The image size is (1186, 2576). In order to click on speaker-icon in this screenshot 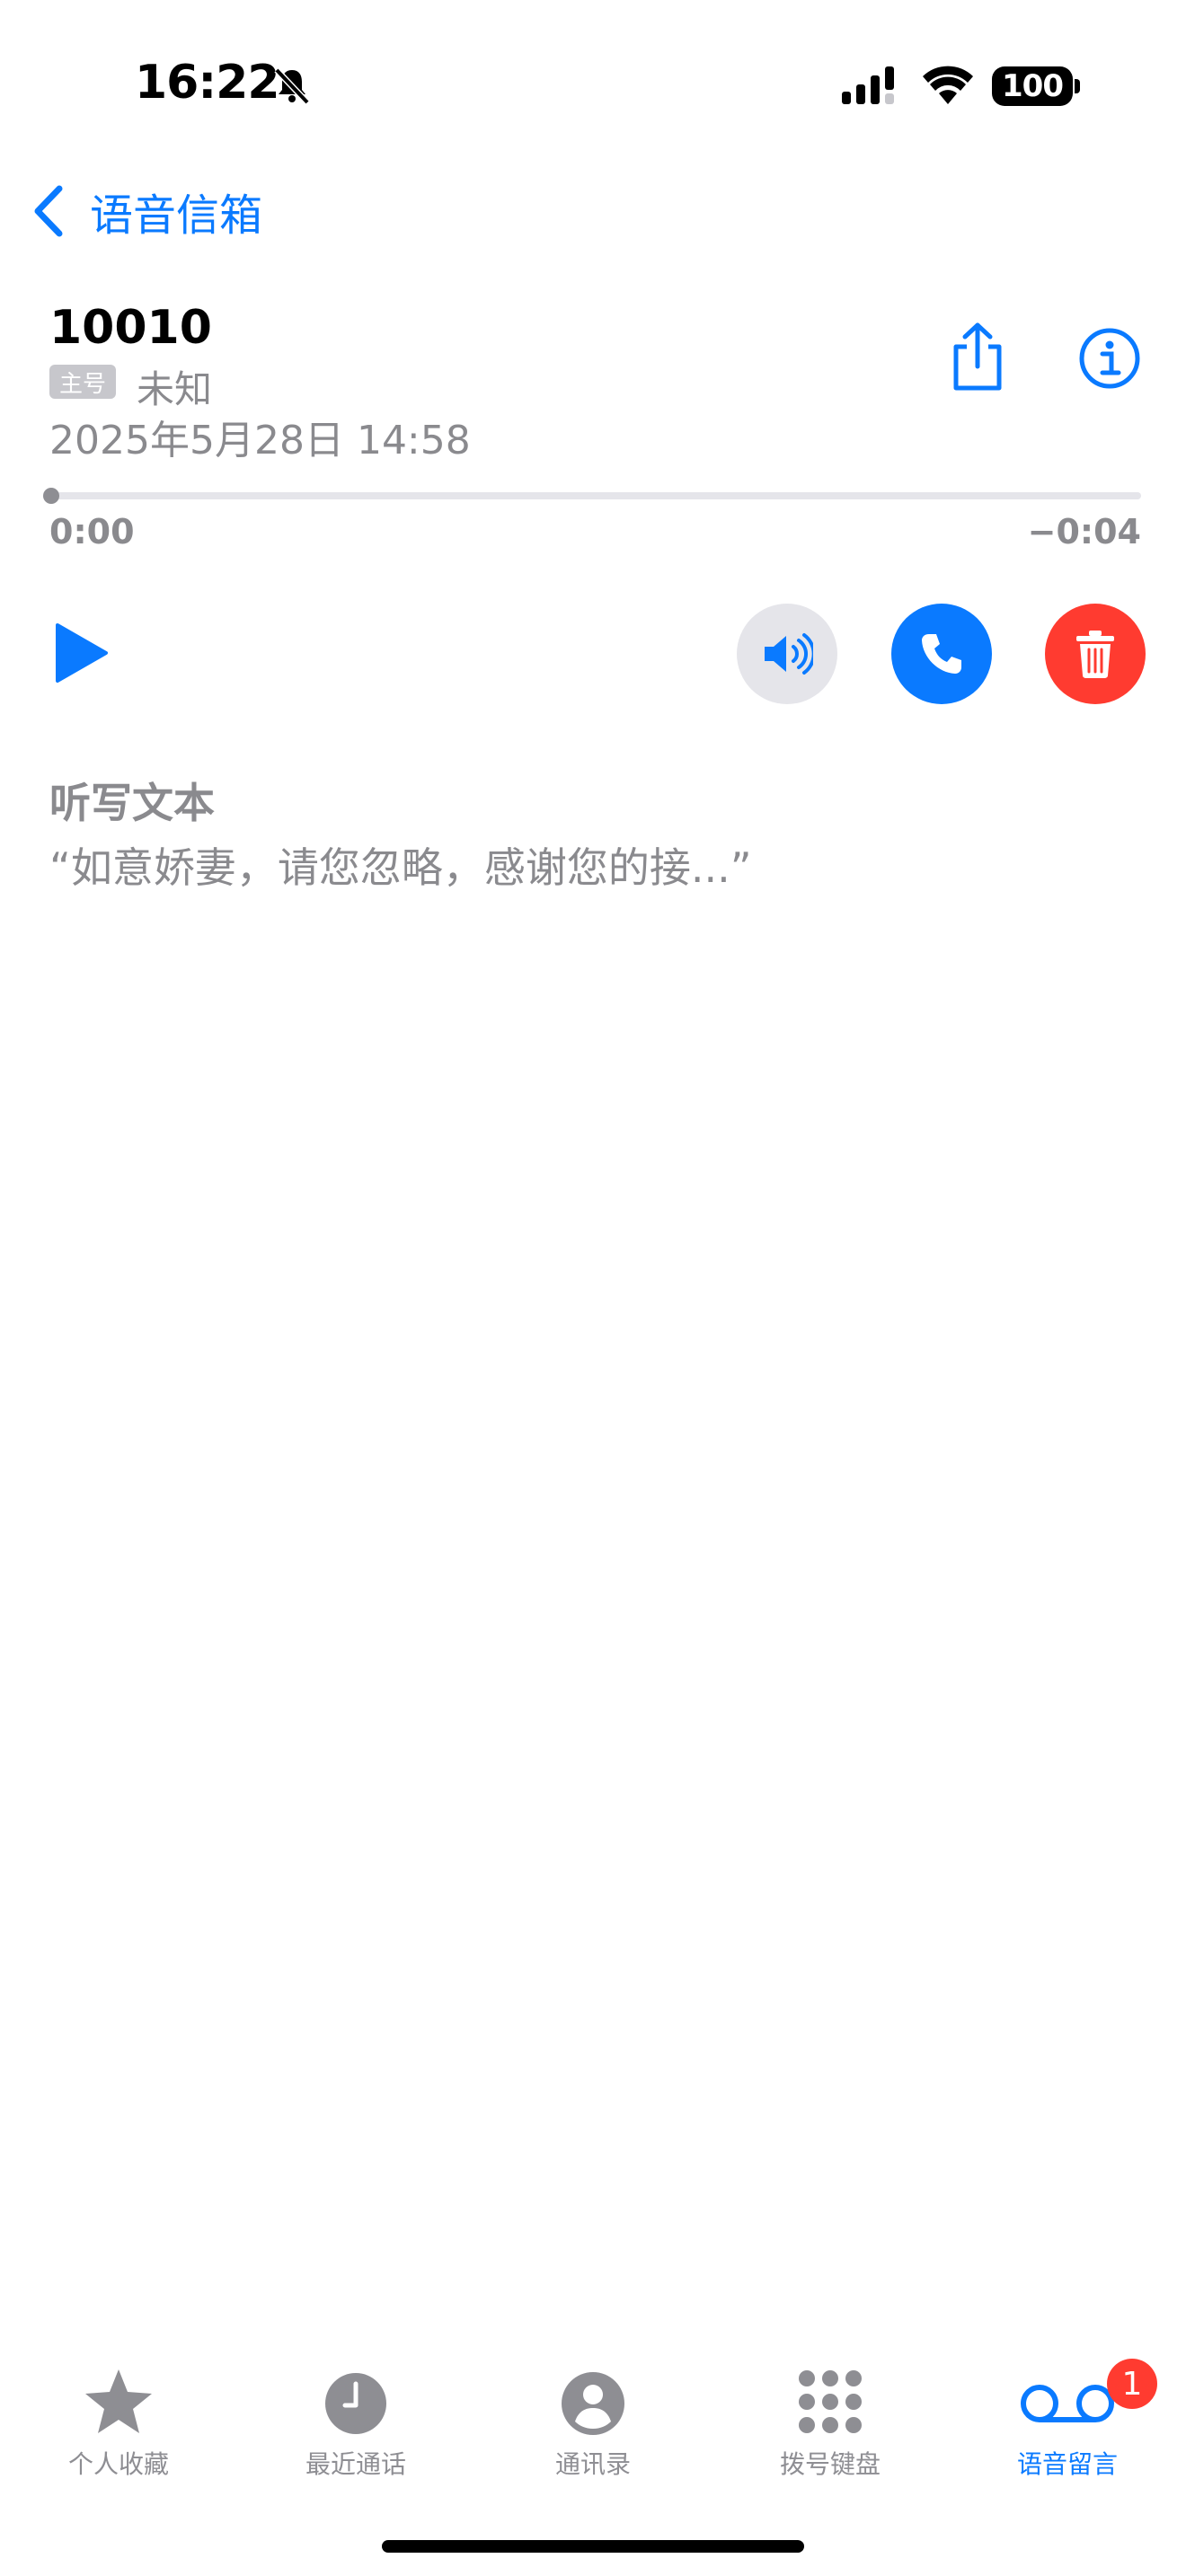, I will do `click(789, 654)`.